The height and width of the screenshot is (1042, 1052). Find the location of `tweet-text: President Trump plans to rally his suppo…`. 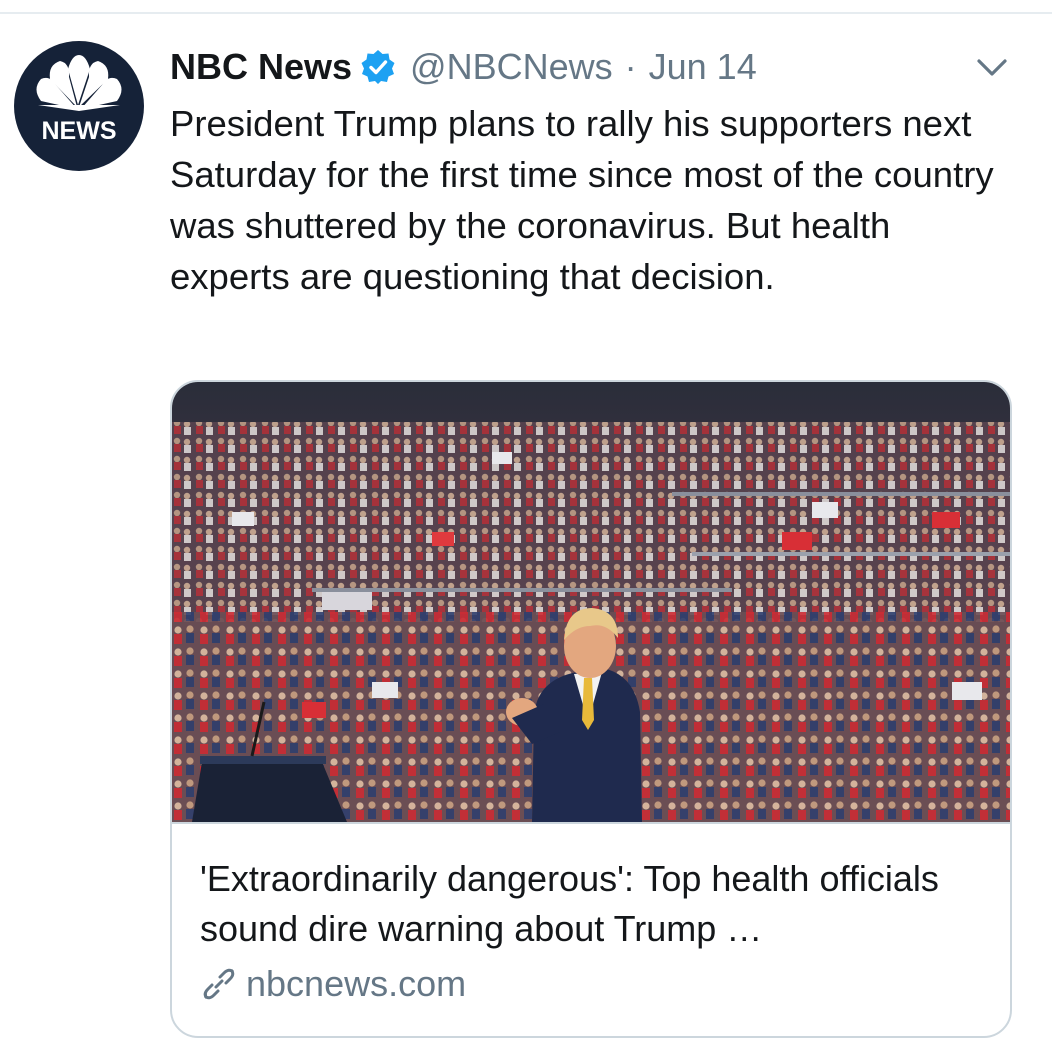

tweet-text: President Trump plans to rally his suppo… is located at coordinates (582, 200).